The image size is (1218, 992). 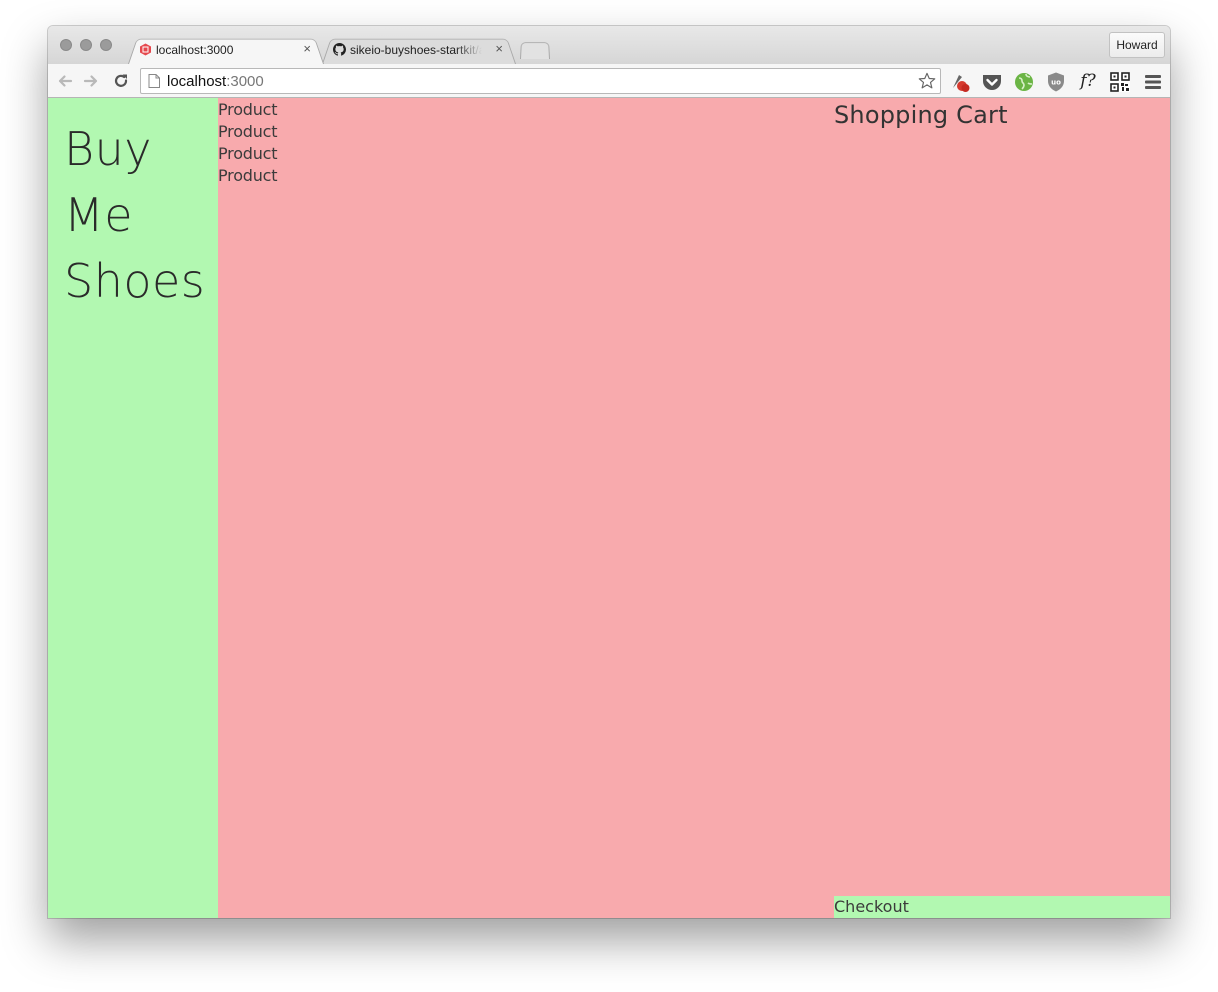 What do you see at coordinates (416, 50) in the screenshot?
I see `tab-title: sikeio-buyshoes-startkit/app` at bounding box center [416, 50].